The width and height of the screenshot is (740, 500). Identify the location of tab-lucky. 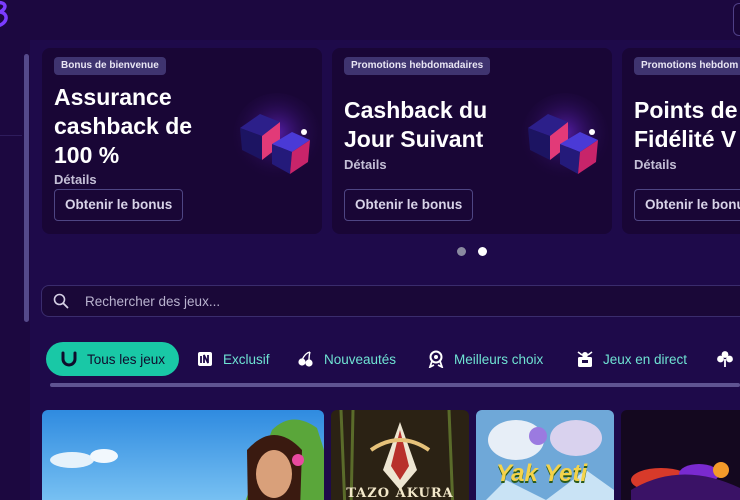
(725, 359).